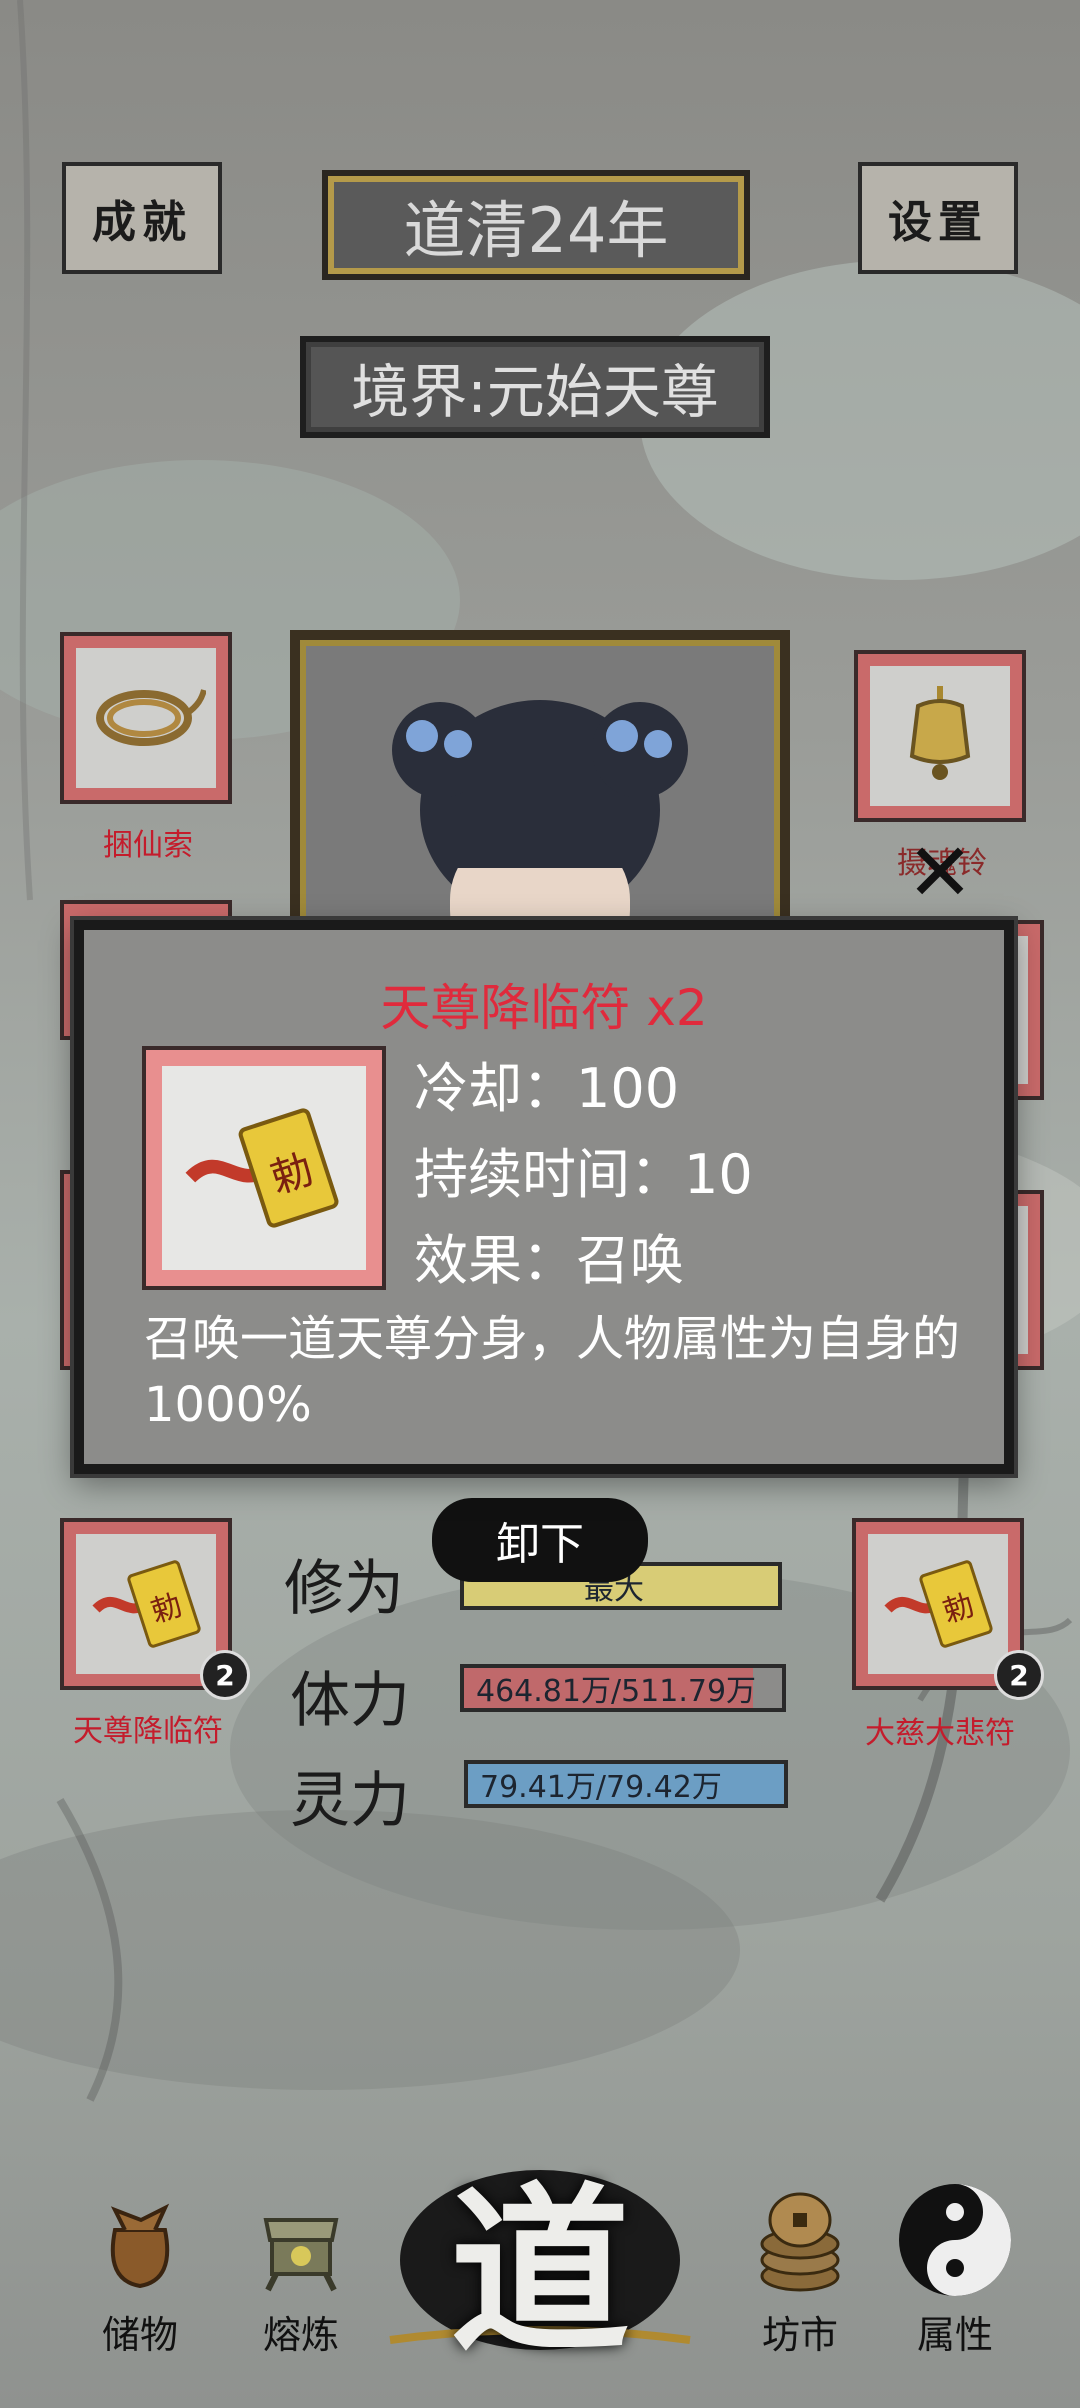  I want to click on unequip-button: 卸下, so click(540, 1540).